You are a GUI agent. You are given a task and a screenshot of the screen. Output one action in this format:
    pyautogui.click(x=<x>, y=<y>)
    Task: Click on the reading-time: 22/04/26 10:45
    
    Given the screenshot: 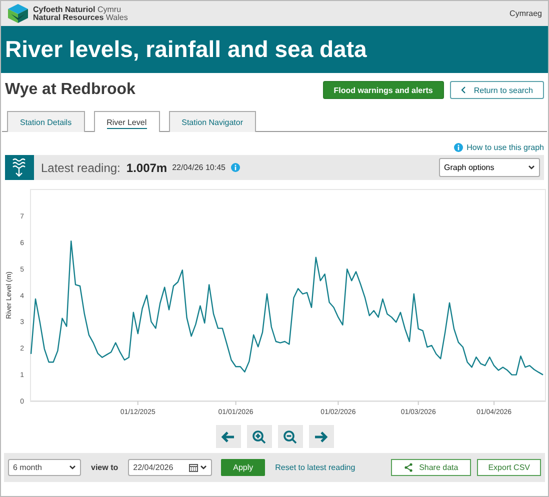 What is the action you would take?
    pyautogui.click(x=199, y=167)
    